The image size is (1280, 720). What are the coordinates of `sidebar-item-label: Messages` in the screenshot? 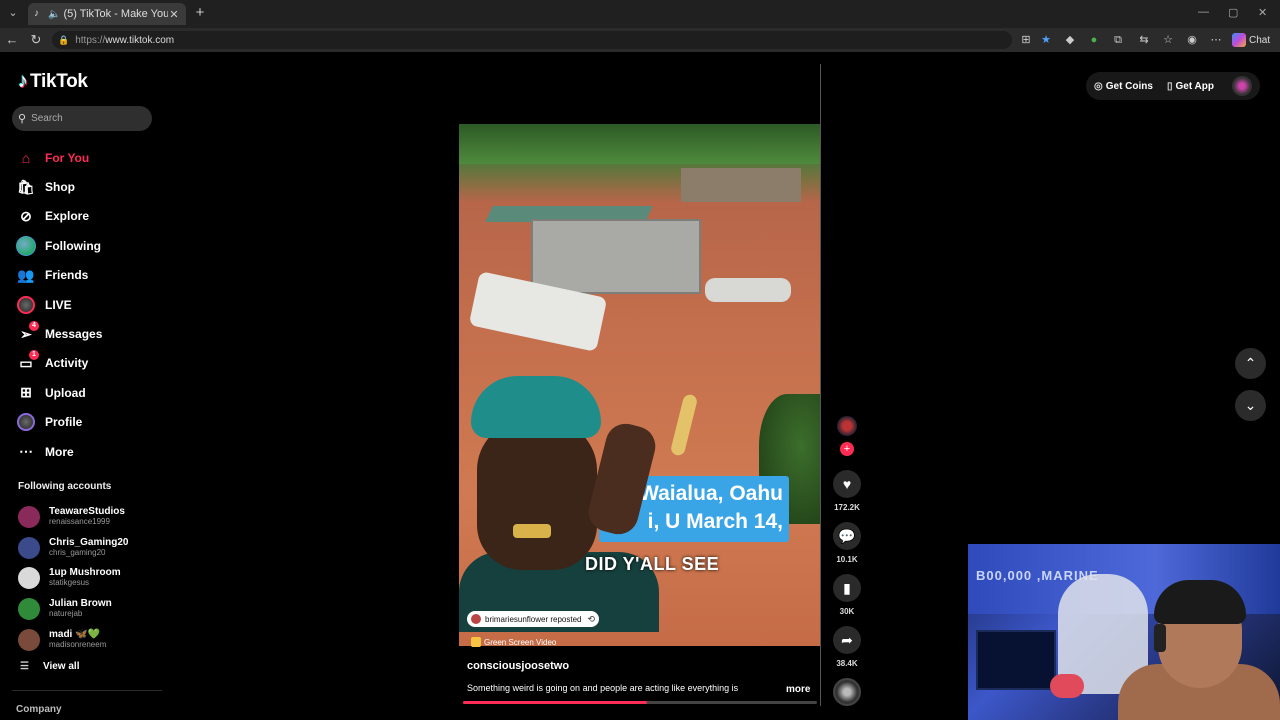 It's located at (74, 334).